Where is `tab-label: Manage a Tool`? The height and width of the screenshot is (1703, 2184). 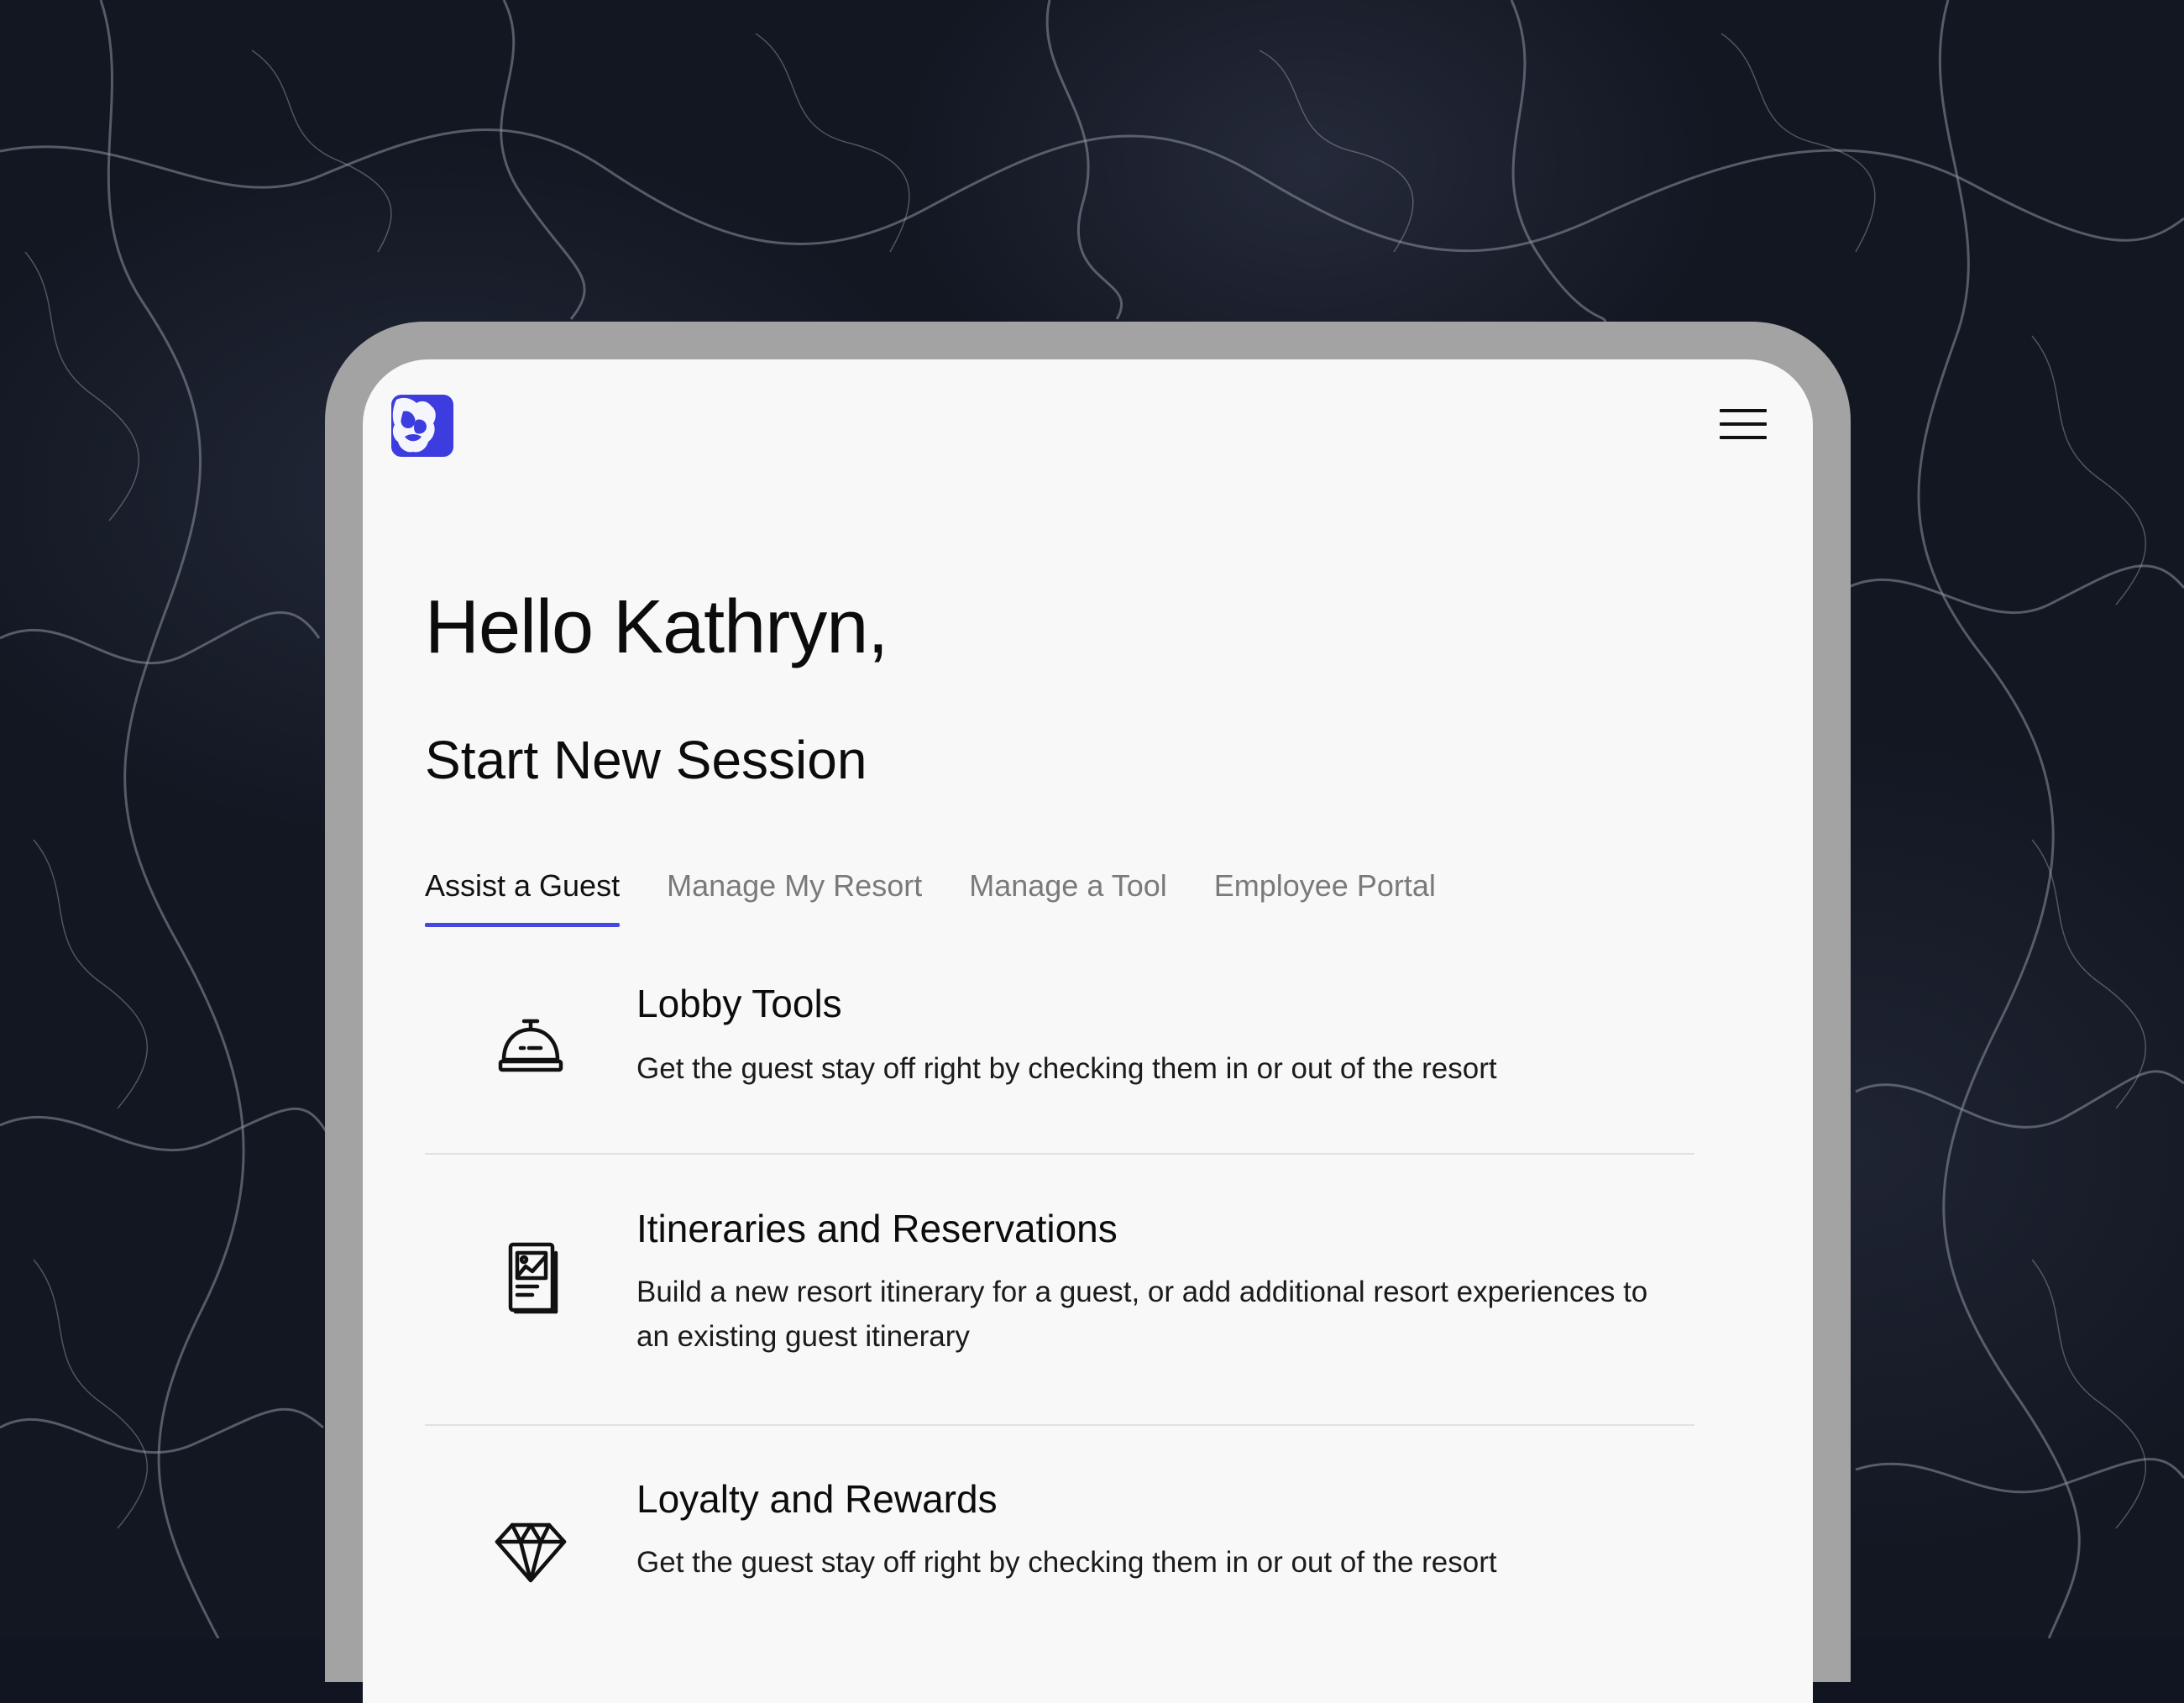 tab-label: Manage a Tool is located at coordinates (1068, 885).